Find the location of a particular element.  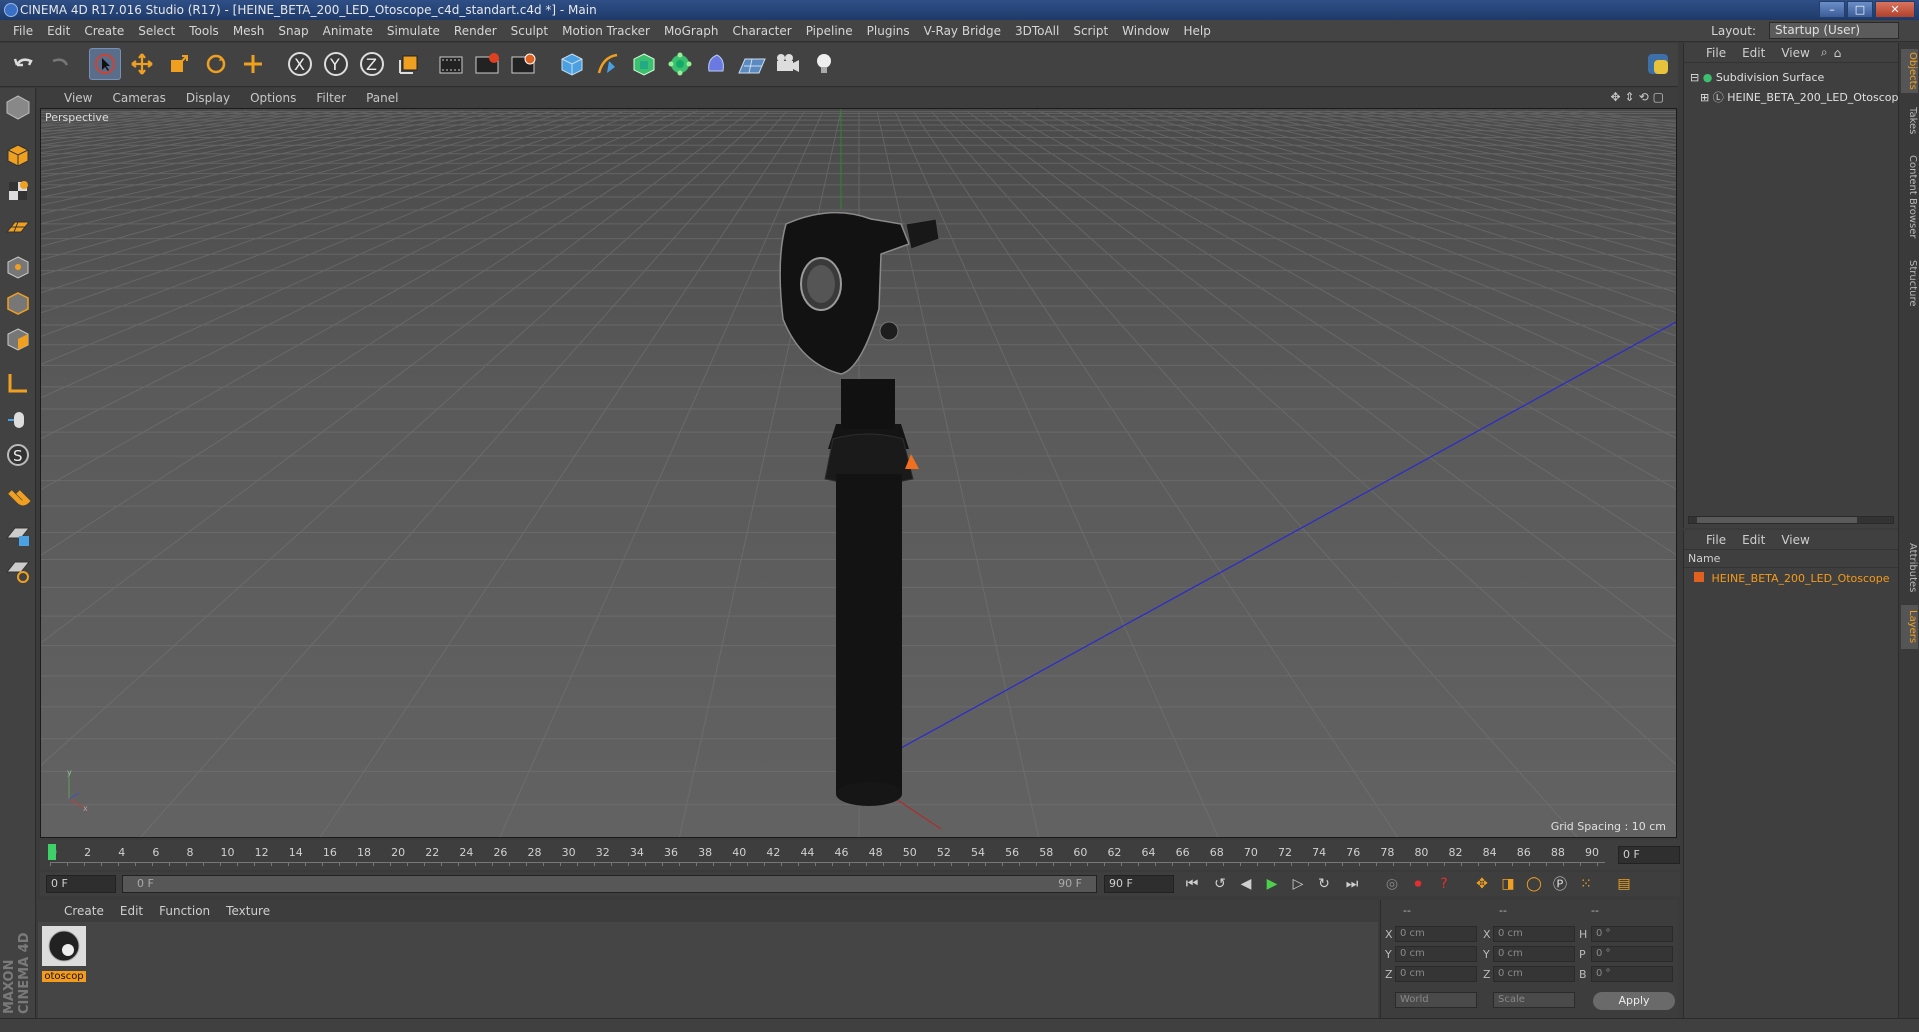

tab-takes: Takes is located at coordinates (1909, 121).